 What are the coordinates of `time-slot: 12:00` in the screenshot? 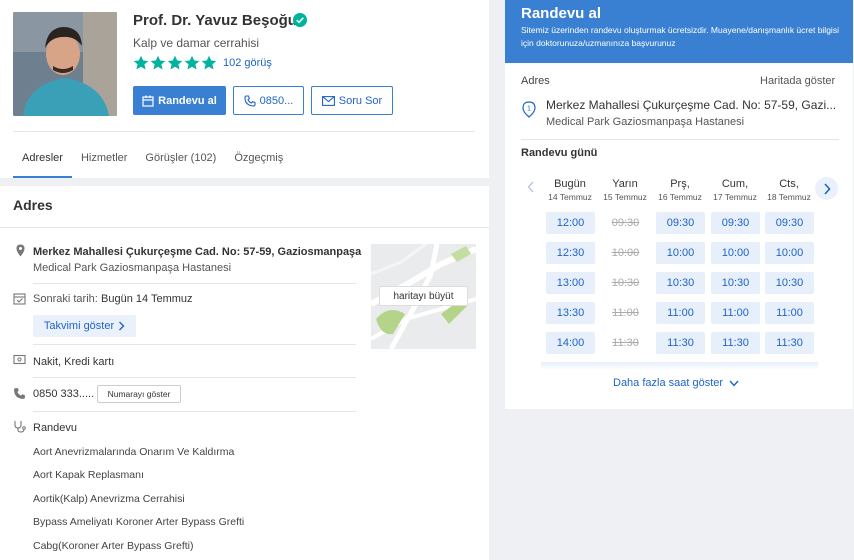 It's located at (570, 223).